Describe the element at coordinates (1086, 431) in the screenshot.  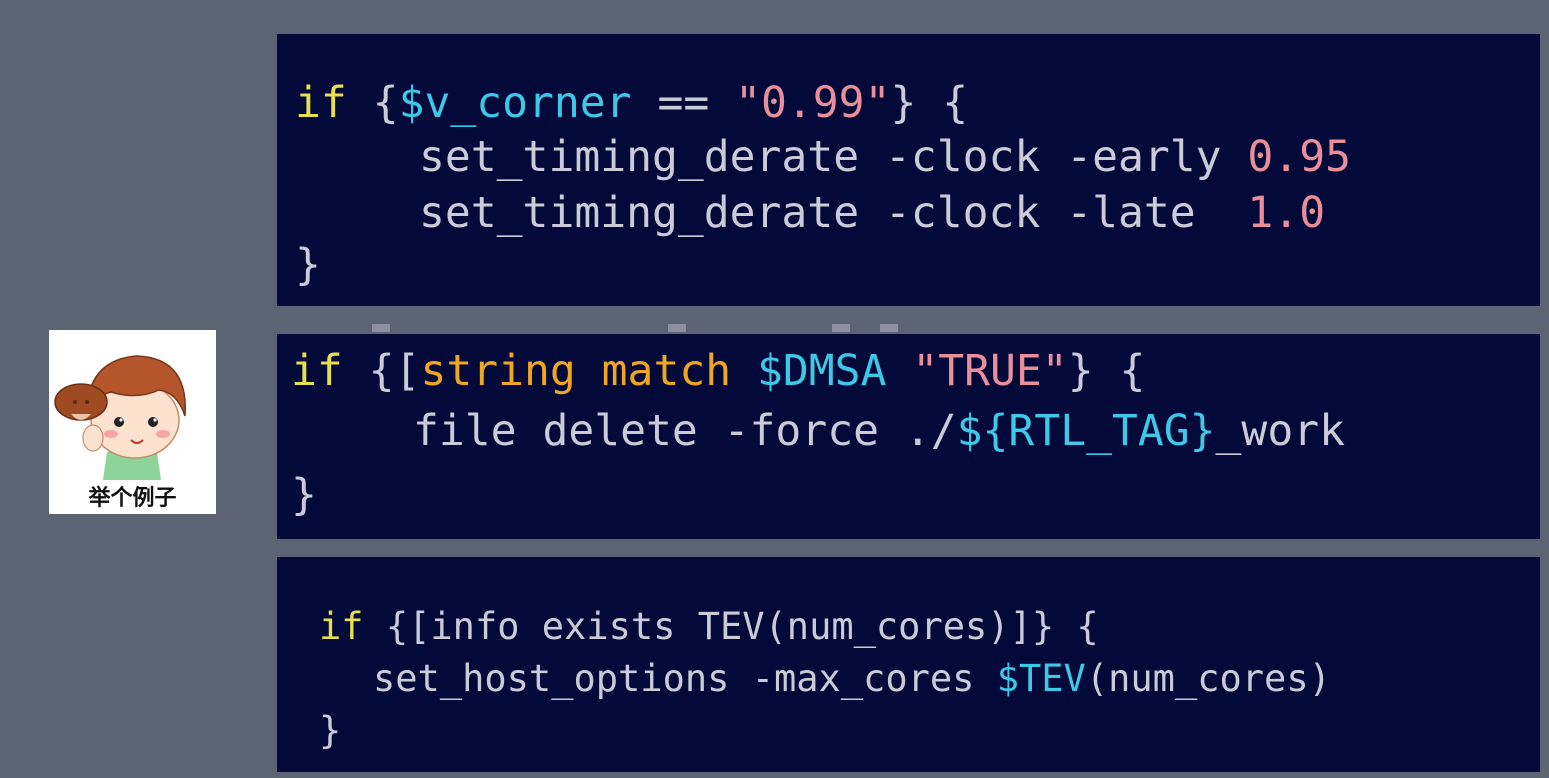
I see `variable-token: ${RTL_TAG}` at that location.